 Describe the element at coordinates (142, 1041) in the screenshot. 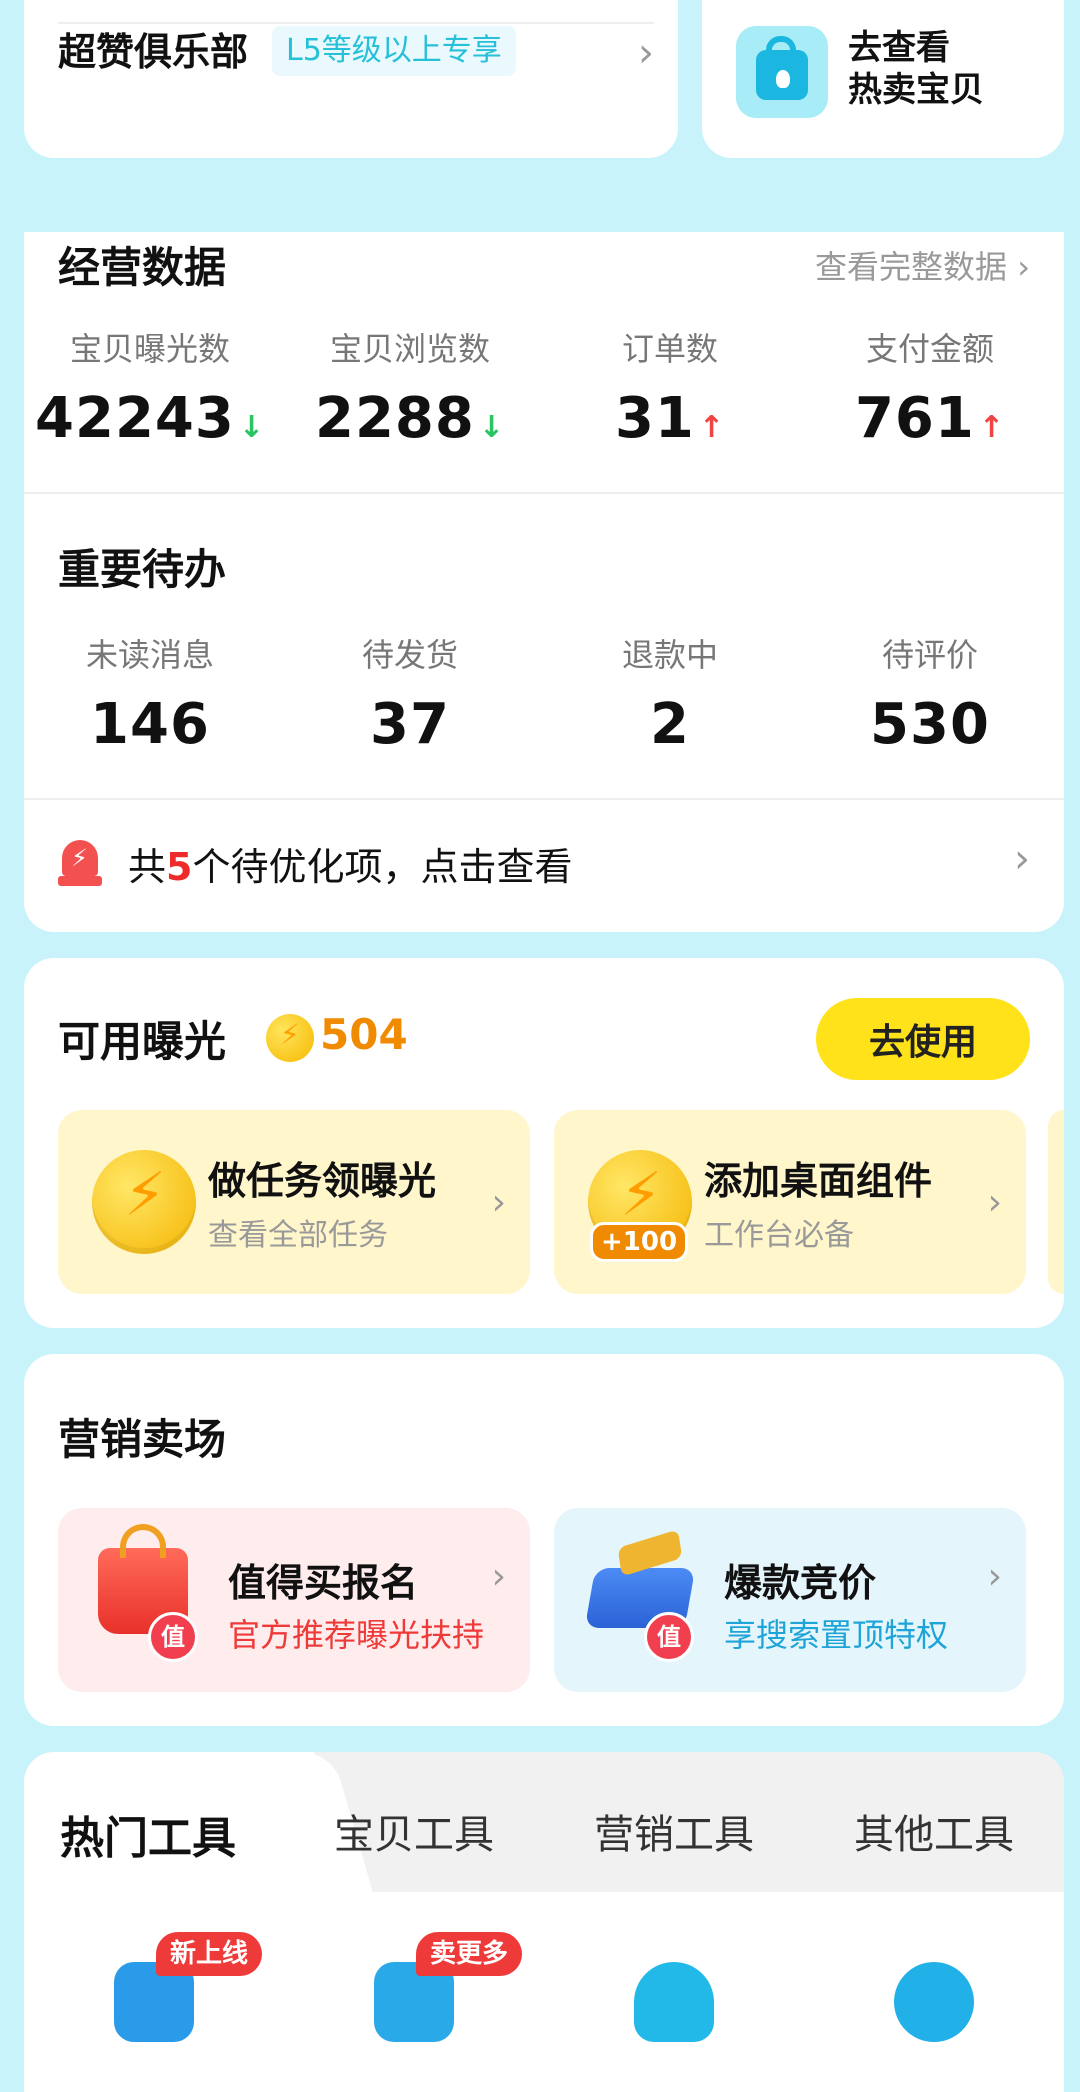

I see `exposure-title: 可用曝光` at that location.